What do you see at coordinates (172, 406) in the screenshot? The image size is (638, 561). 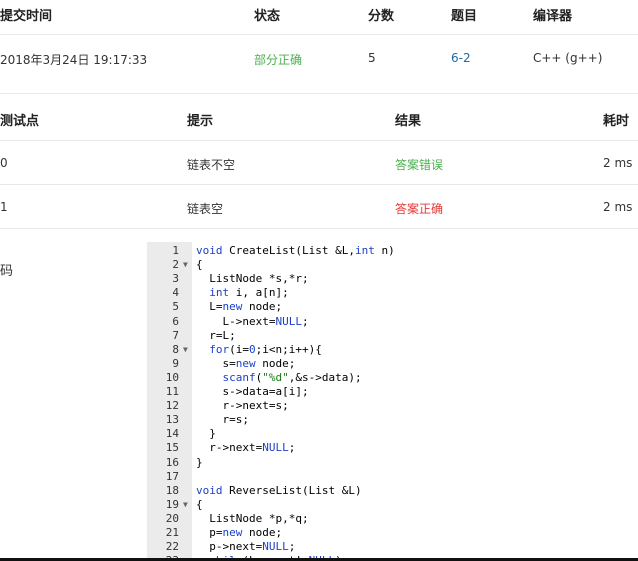 I see `line-number: 12` at bounding box center [172, 406].